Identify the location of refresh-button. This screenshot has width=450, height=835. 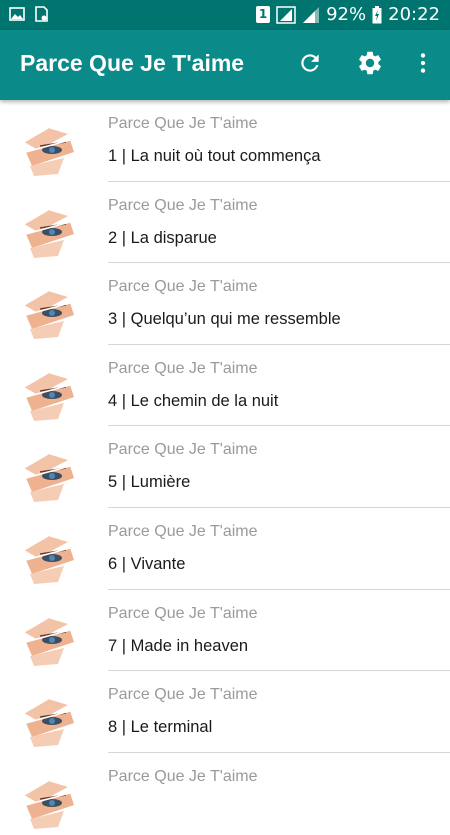
(310, 65).